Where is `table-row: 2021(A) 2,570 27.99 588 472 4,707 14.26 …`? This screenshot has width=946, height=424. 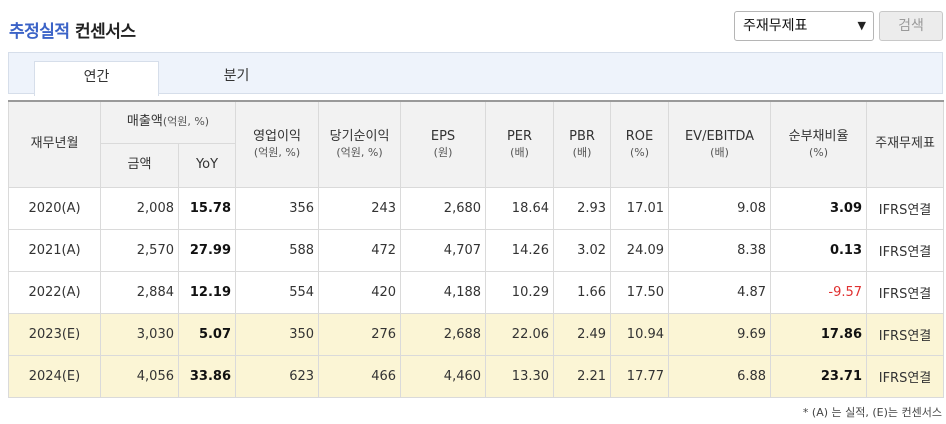 table-row: 2021(A) 2,570 27.99 588 472 4,707 14.26 … is located at coordinates (476, 250).